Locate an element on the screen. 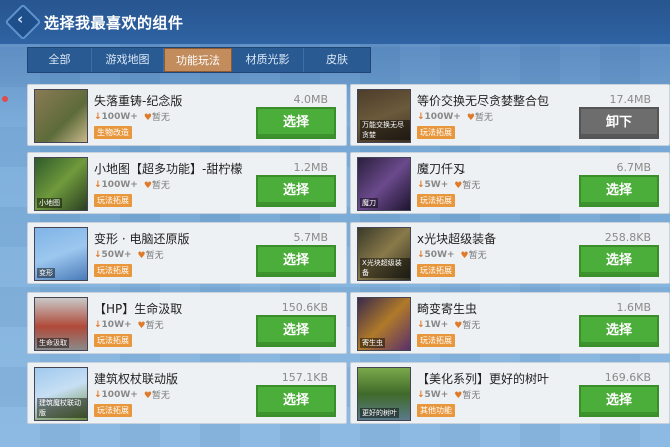 This screenshot has height=447, width=670. item-thumbnail: 变形 is located at coordinates (61, 254).